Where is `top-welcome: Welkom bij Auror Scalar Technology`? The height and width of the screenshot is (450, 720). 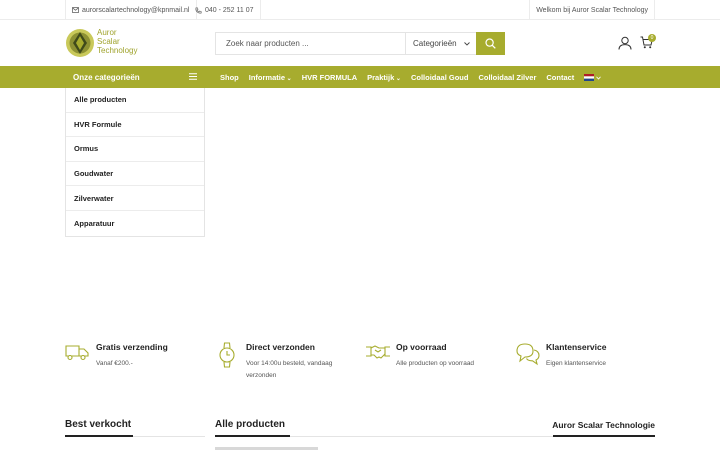 top-welcome: Welkom bij Auror Scalar Technology is located at coordinates (592, 10).